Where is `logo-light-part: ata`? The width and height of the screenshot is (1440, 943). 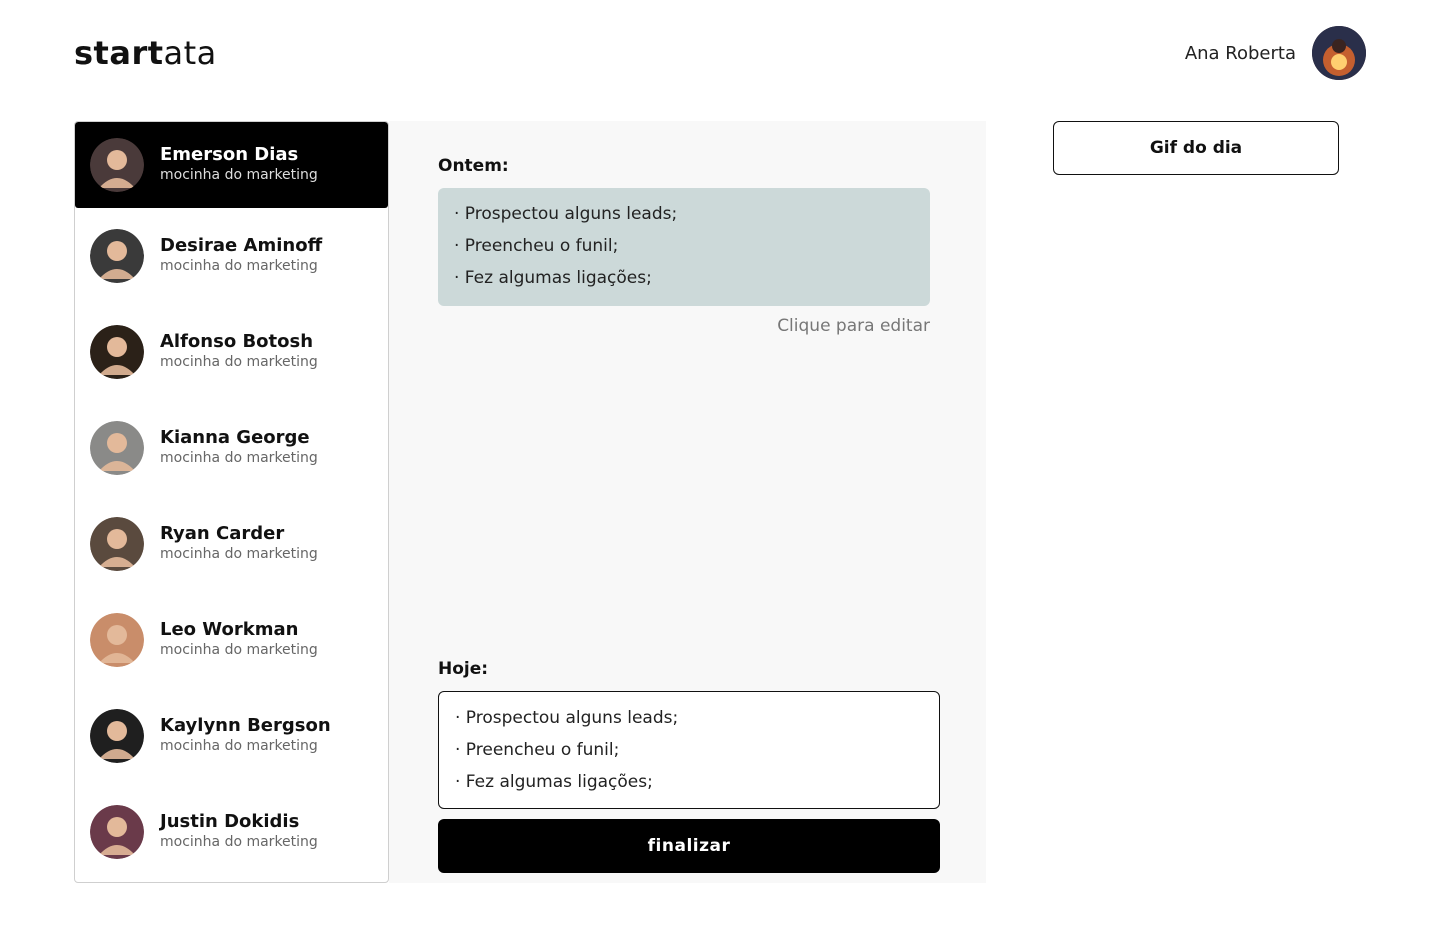
logo-light-part: ata is located at coordinates (190, 53).